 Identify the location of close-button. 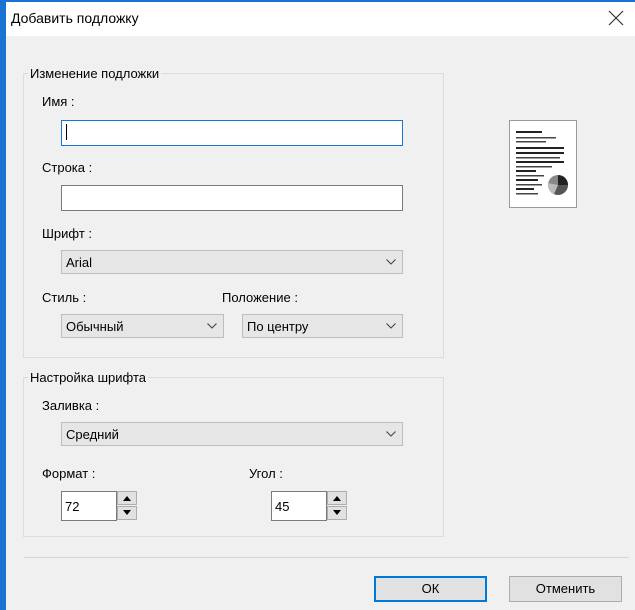
(616, 18).